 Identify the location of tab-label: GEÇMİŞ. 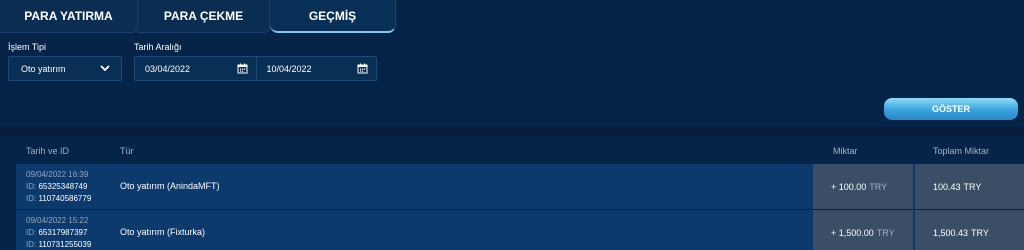
(332, 15).